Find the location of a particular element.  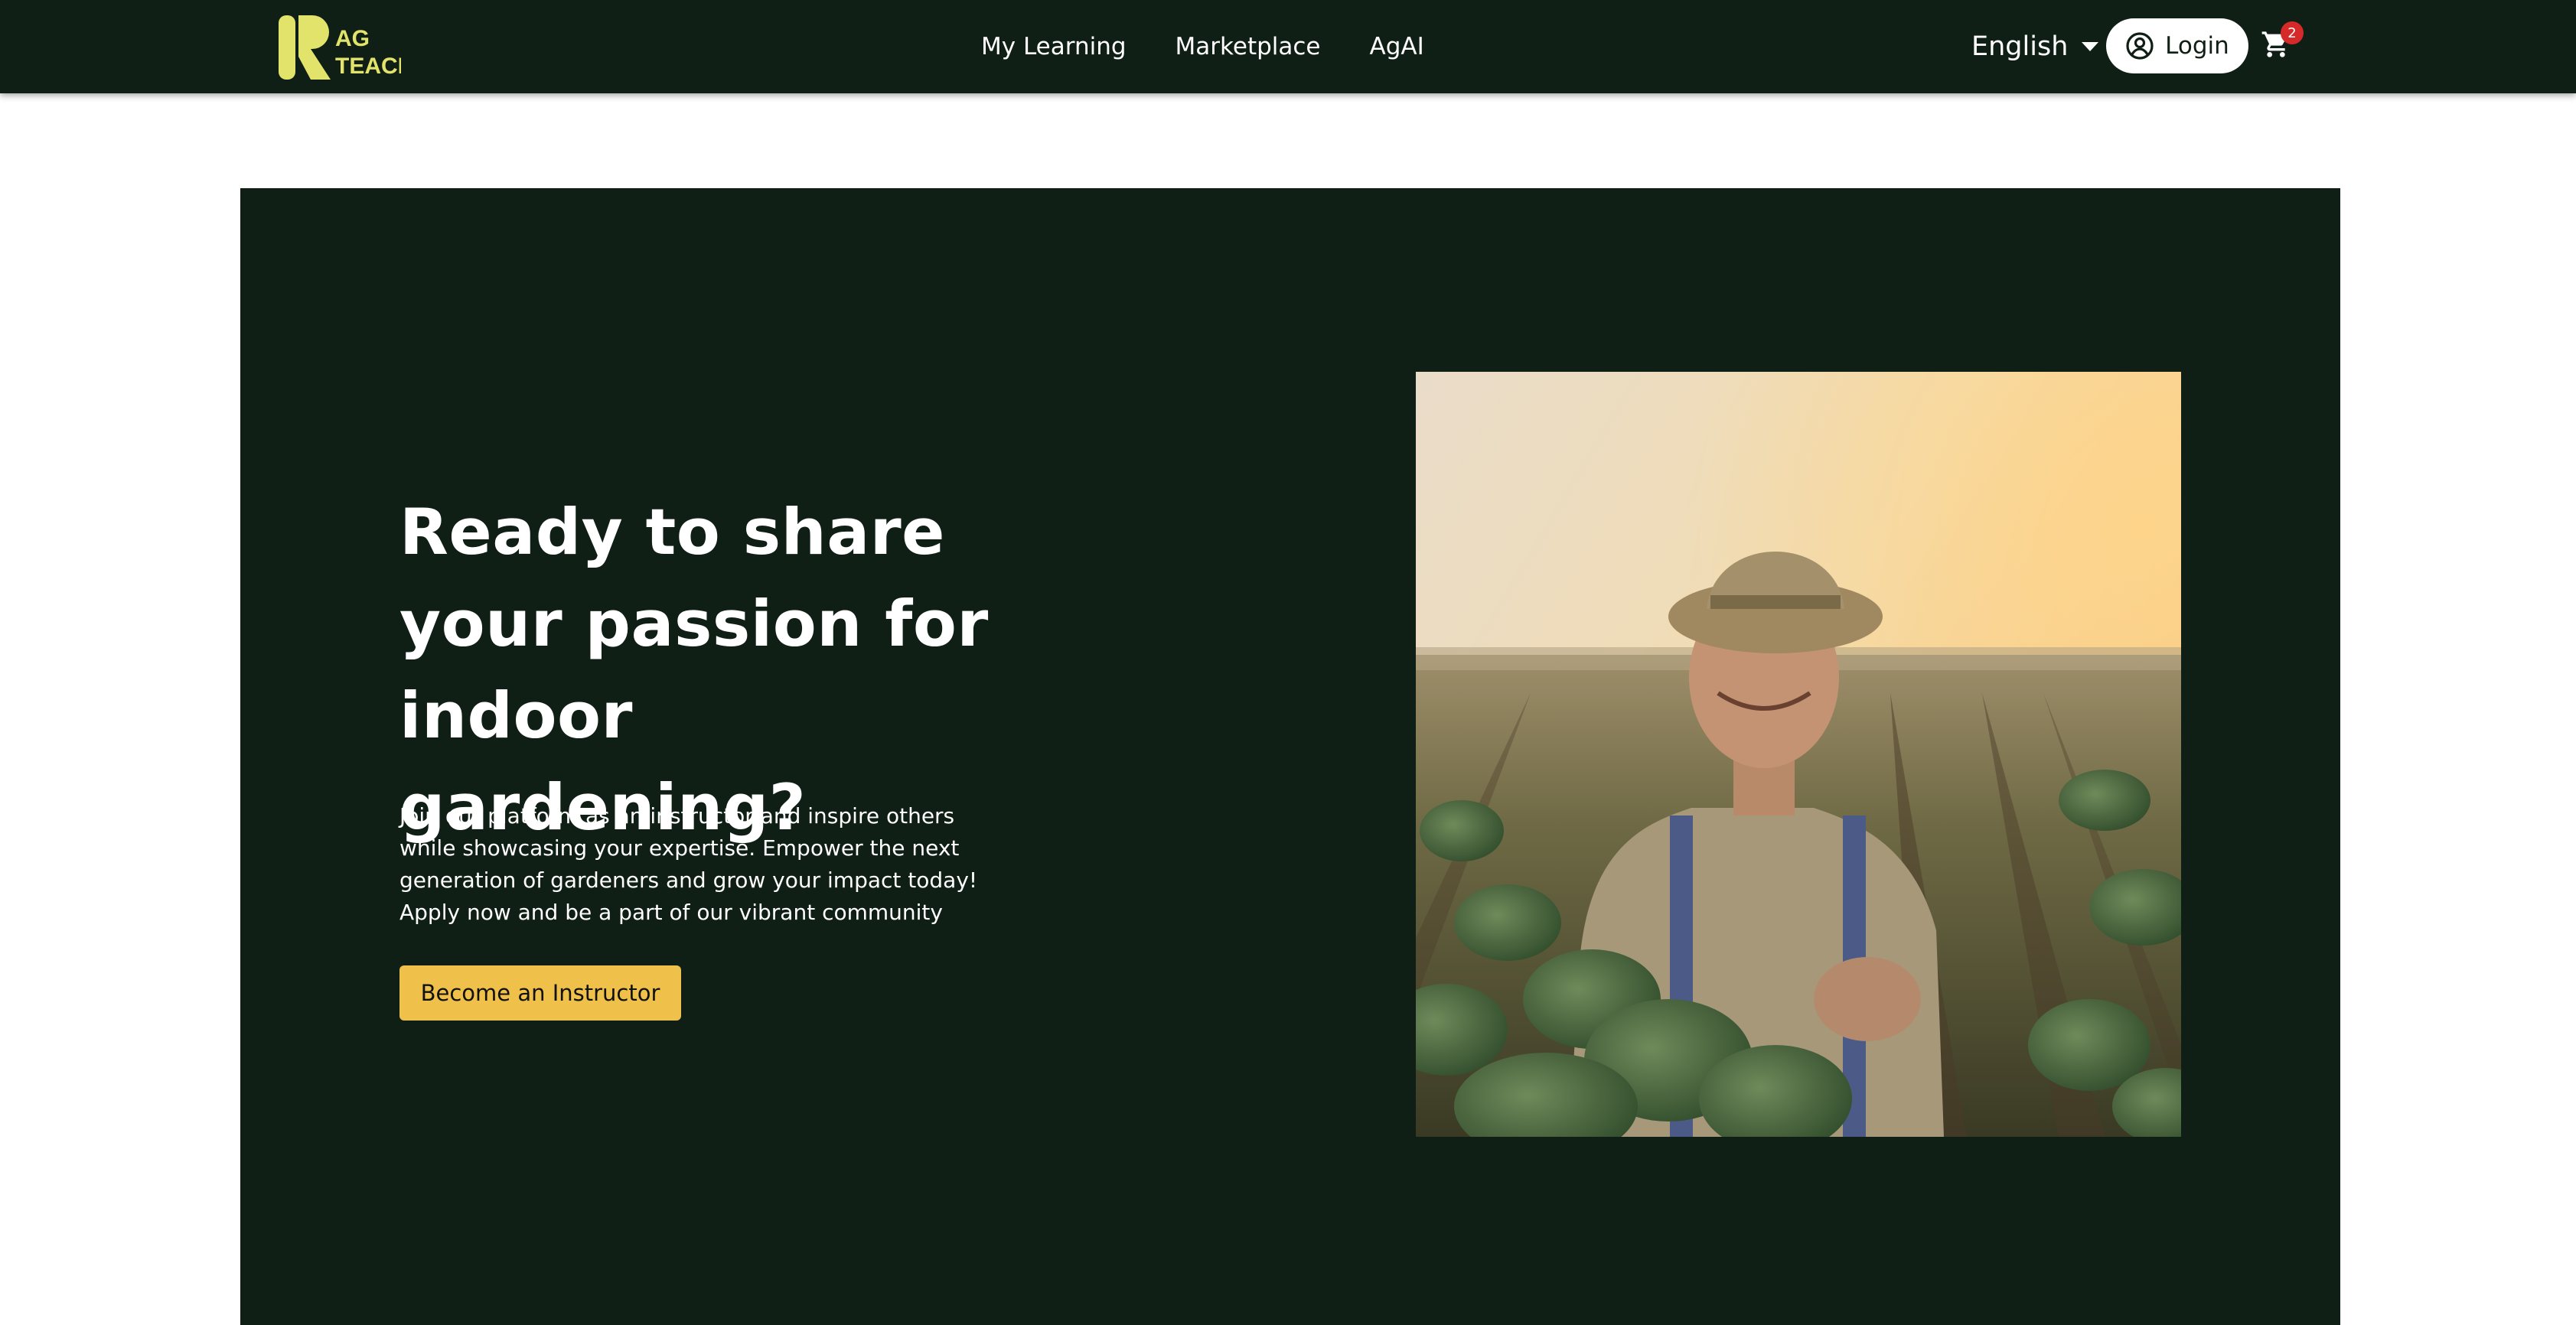

language-label: English is located at coordinates (2020, 46).